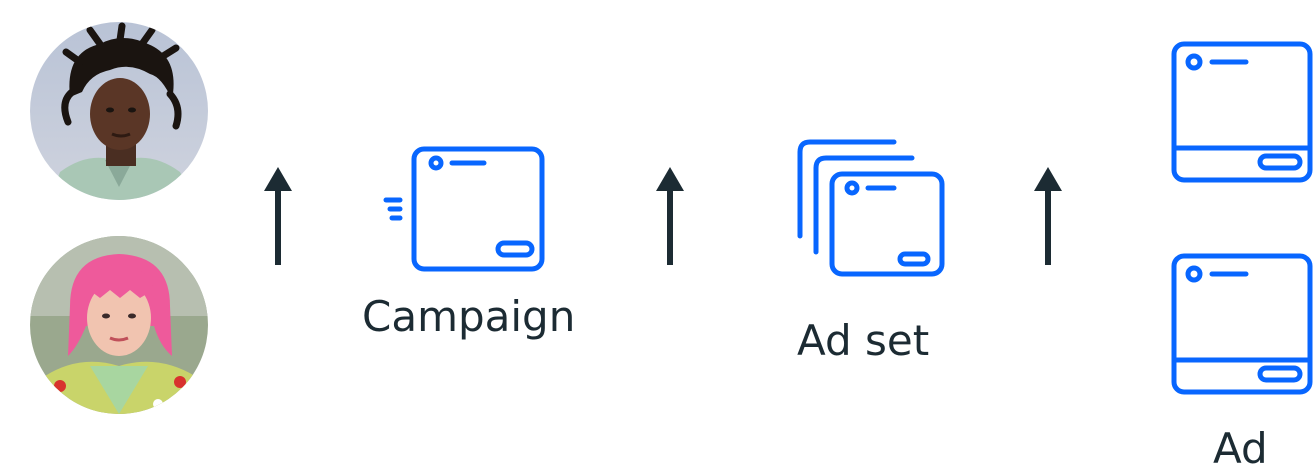  Describe the element at coordinates (1240, 448) in the screenshot. I see `ad-label: Ad` at that location.